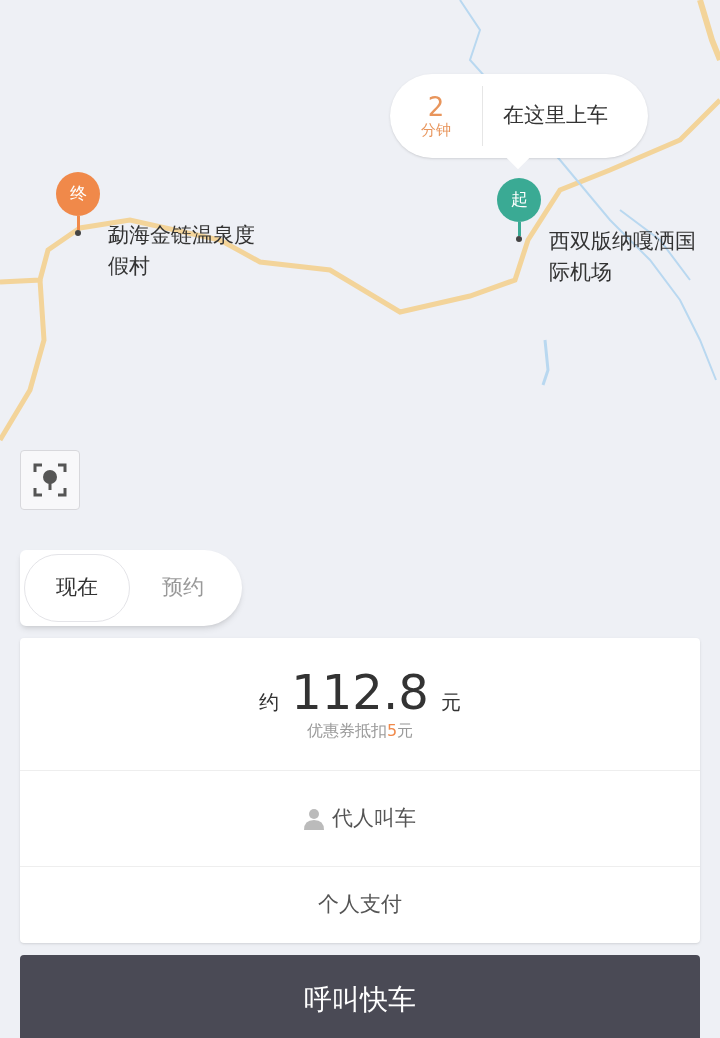 This screenshot has height=1038, width=720. What do you see at coordinates (360, 996) in the screenshot?
I see `call-button: 呼叫快车` at bounding box center [360, 996].